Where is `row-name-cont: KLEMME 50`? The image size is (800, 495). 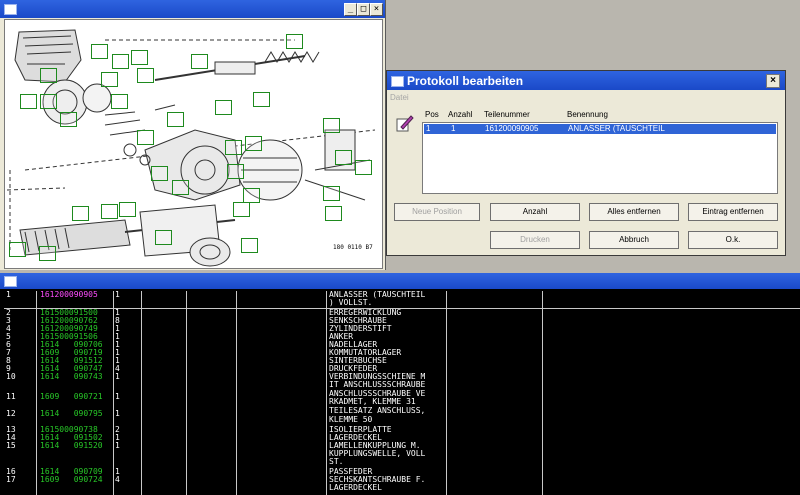 row-name-cont: KLEMME 50 is located at coordinates (351, 419).